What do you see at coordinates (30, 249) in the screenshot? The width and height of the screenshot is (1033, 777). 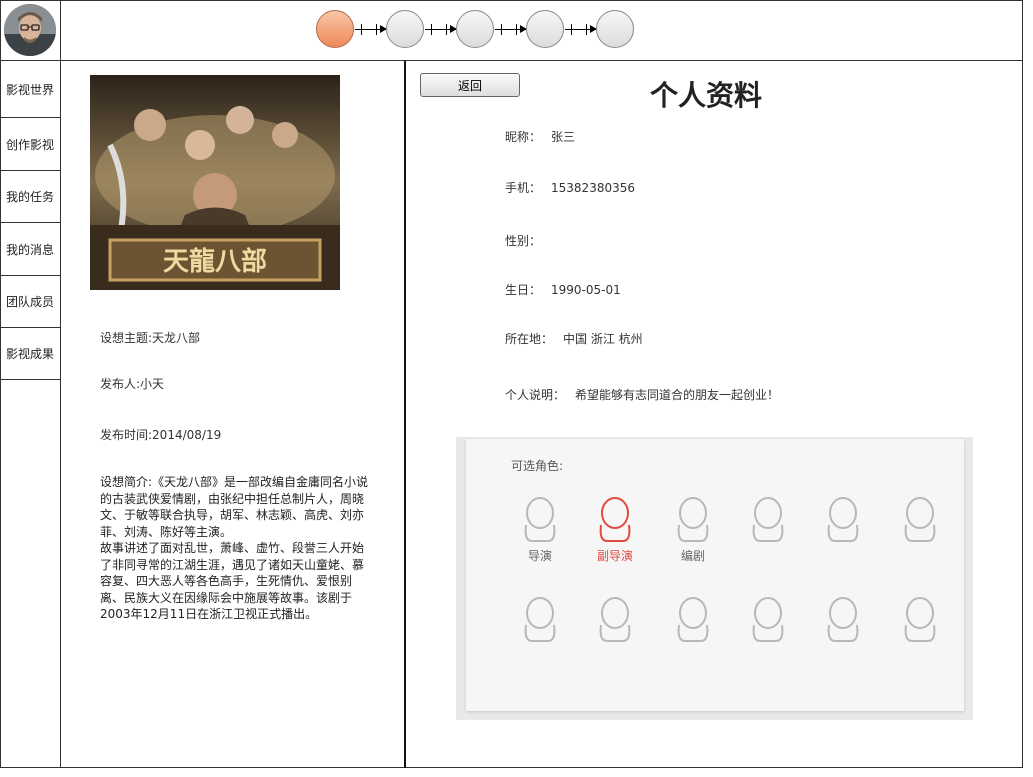 I see `sidebar-item-4: 我的消息` at bounding box center [30, 249].